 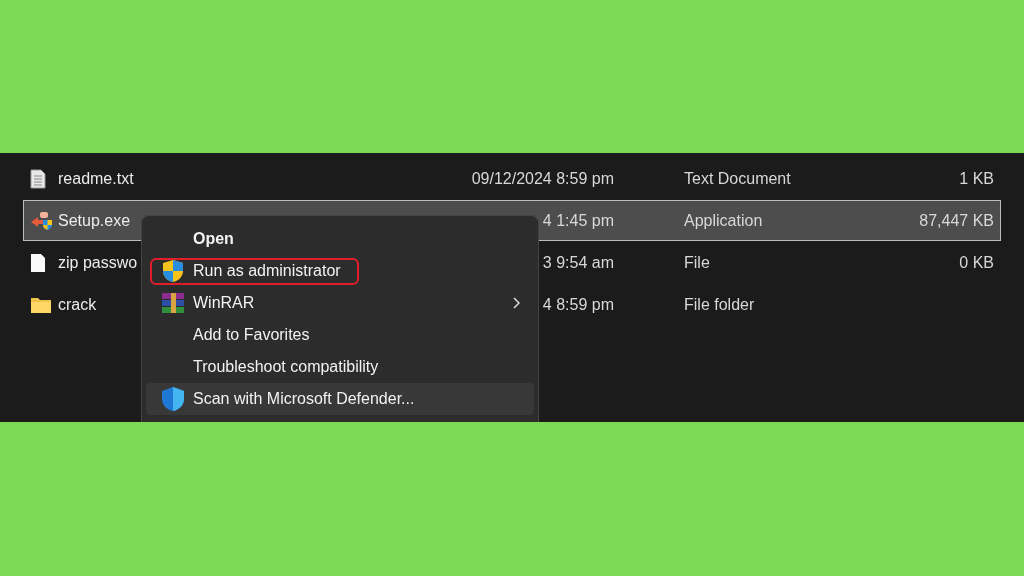 What do you see at coordinates (578, 304) in the screenshot?
I see `date-modified: 4 8:59 pm` at bounding box center [578, 304].